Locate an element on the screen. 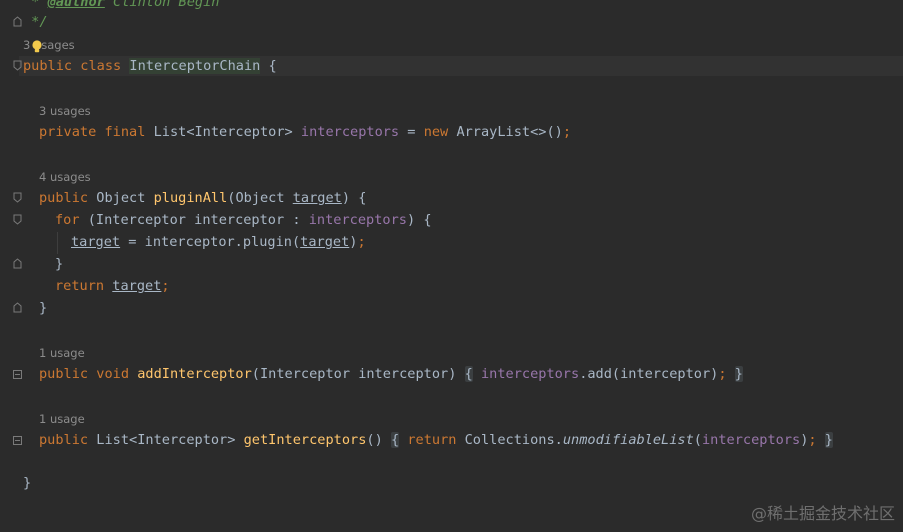 Image resolution: width=903 pixels, height=532 pixels. addinterceptor-usages-hint: 1 usage is located at coordinates (62, 353).